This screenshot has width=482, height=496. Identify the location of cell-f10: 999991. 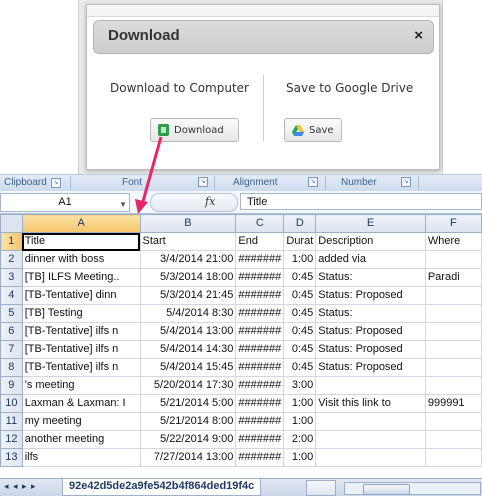
(453, 403).